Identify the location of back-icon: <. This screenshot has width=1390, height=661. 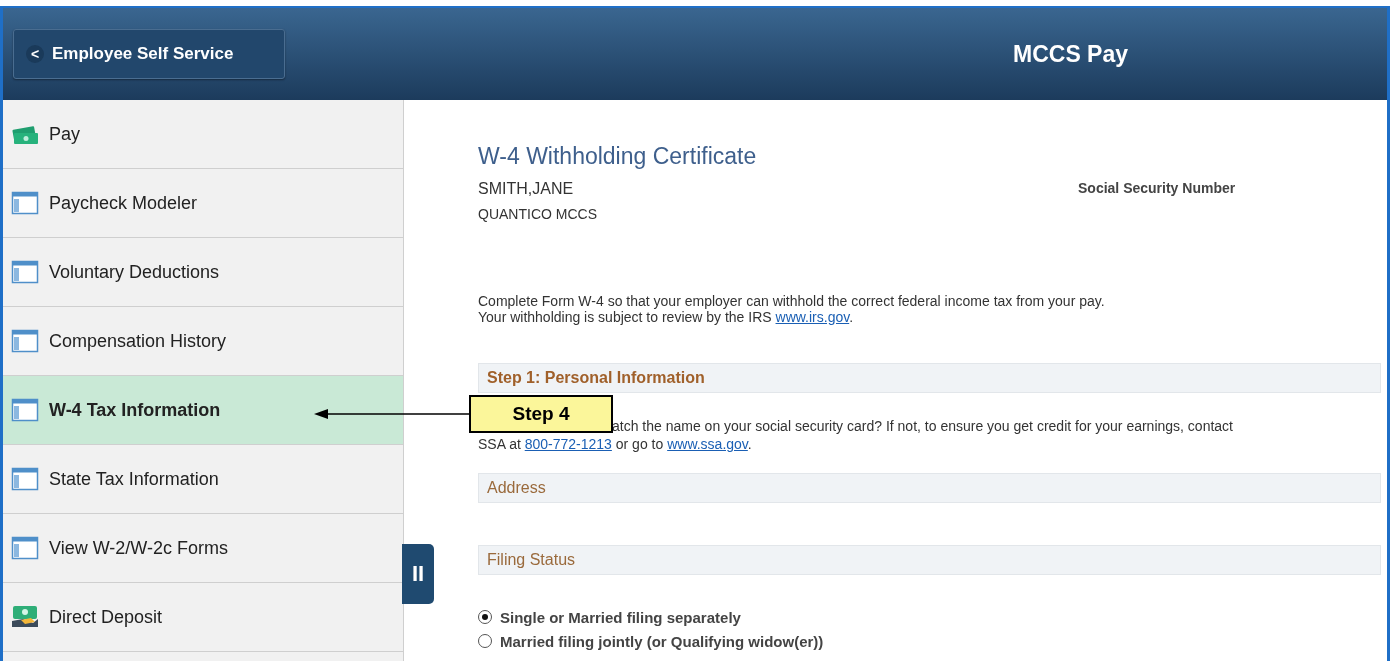
(35, 54).